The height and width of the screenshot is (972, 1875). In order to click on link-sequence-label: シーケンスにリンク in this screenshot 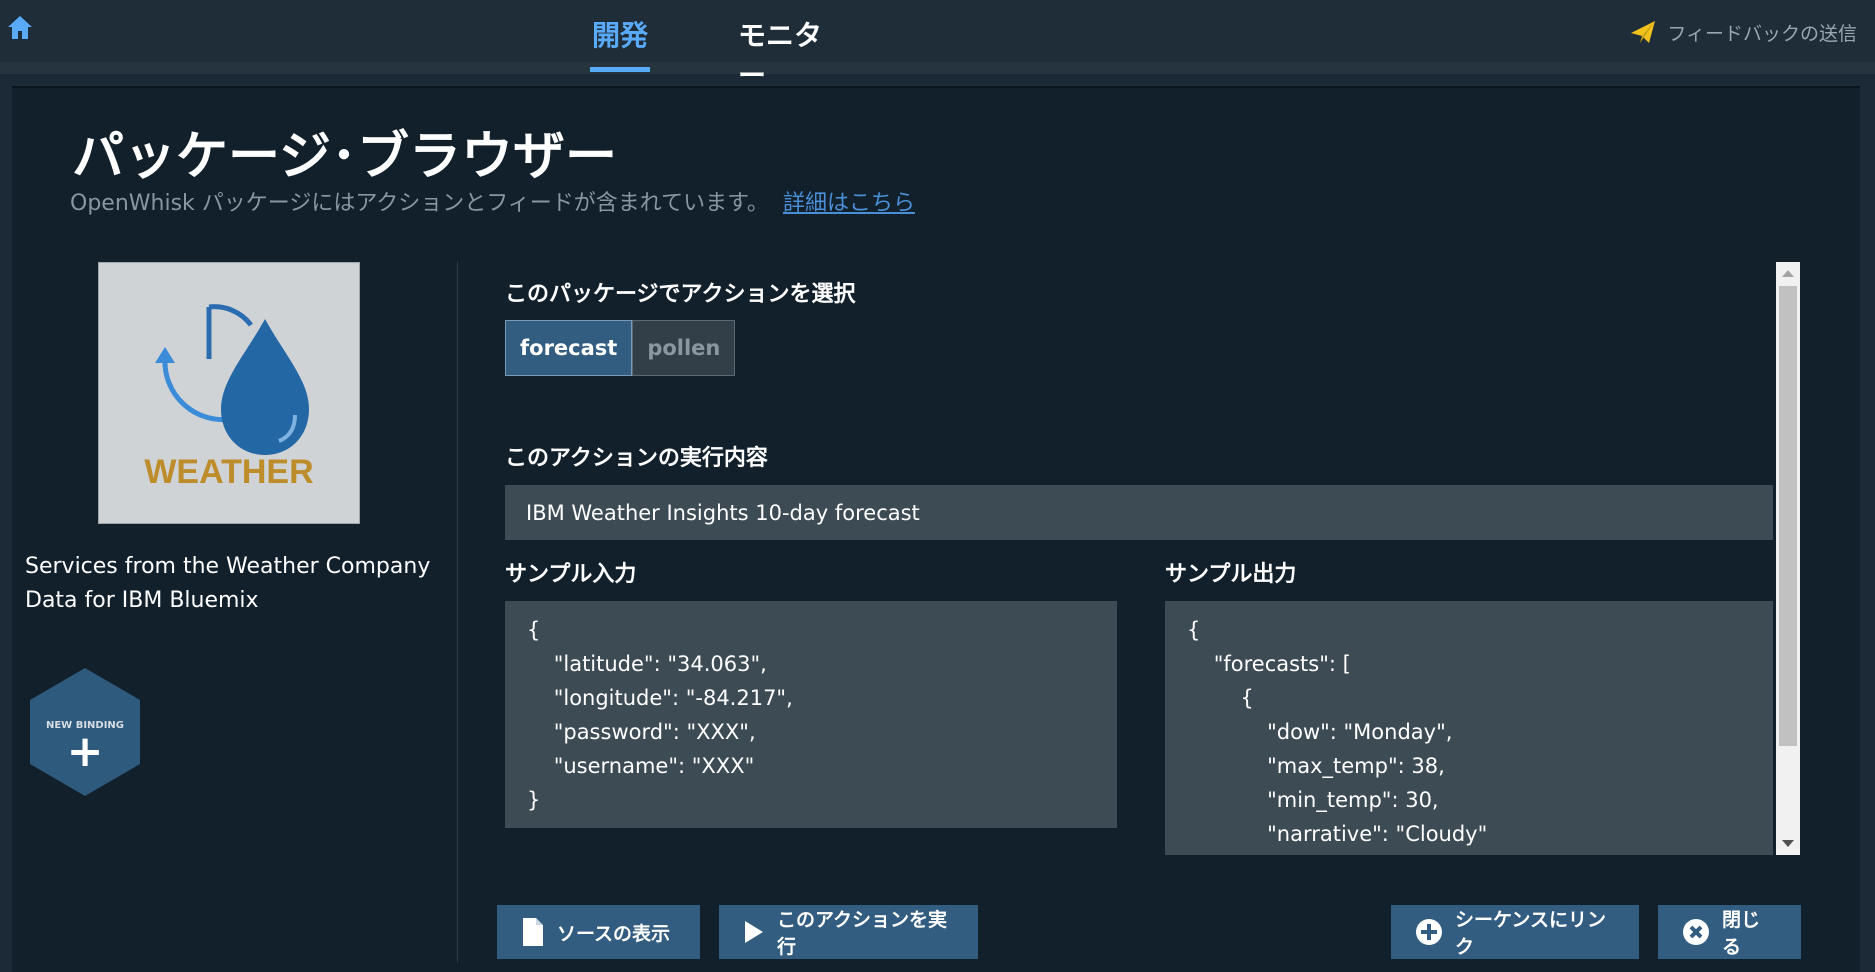, I will do `click(1531, 933)`.